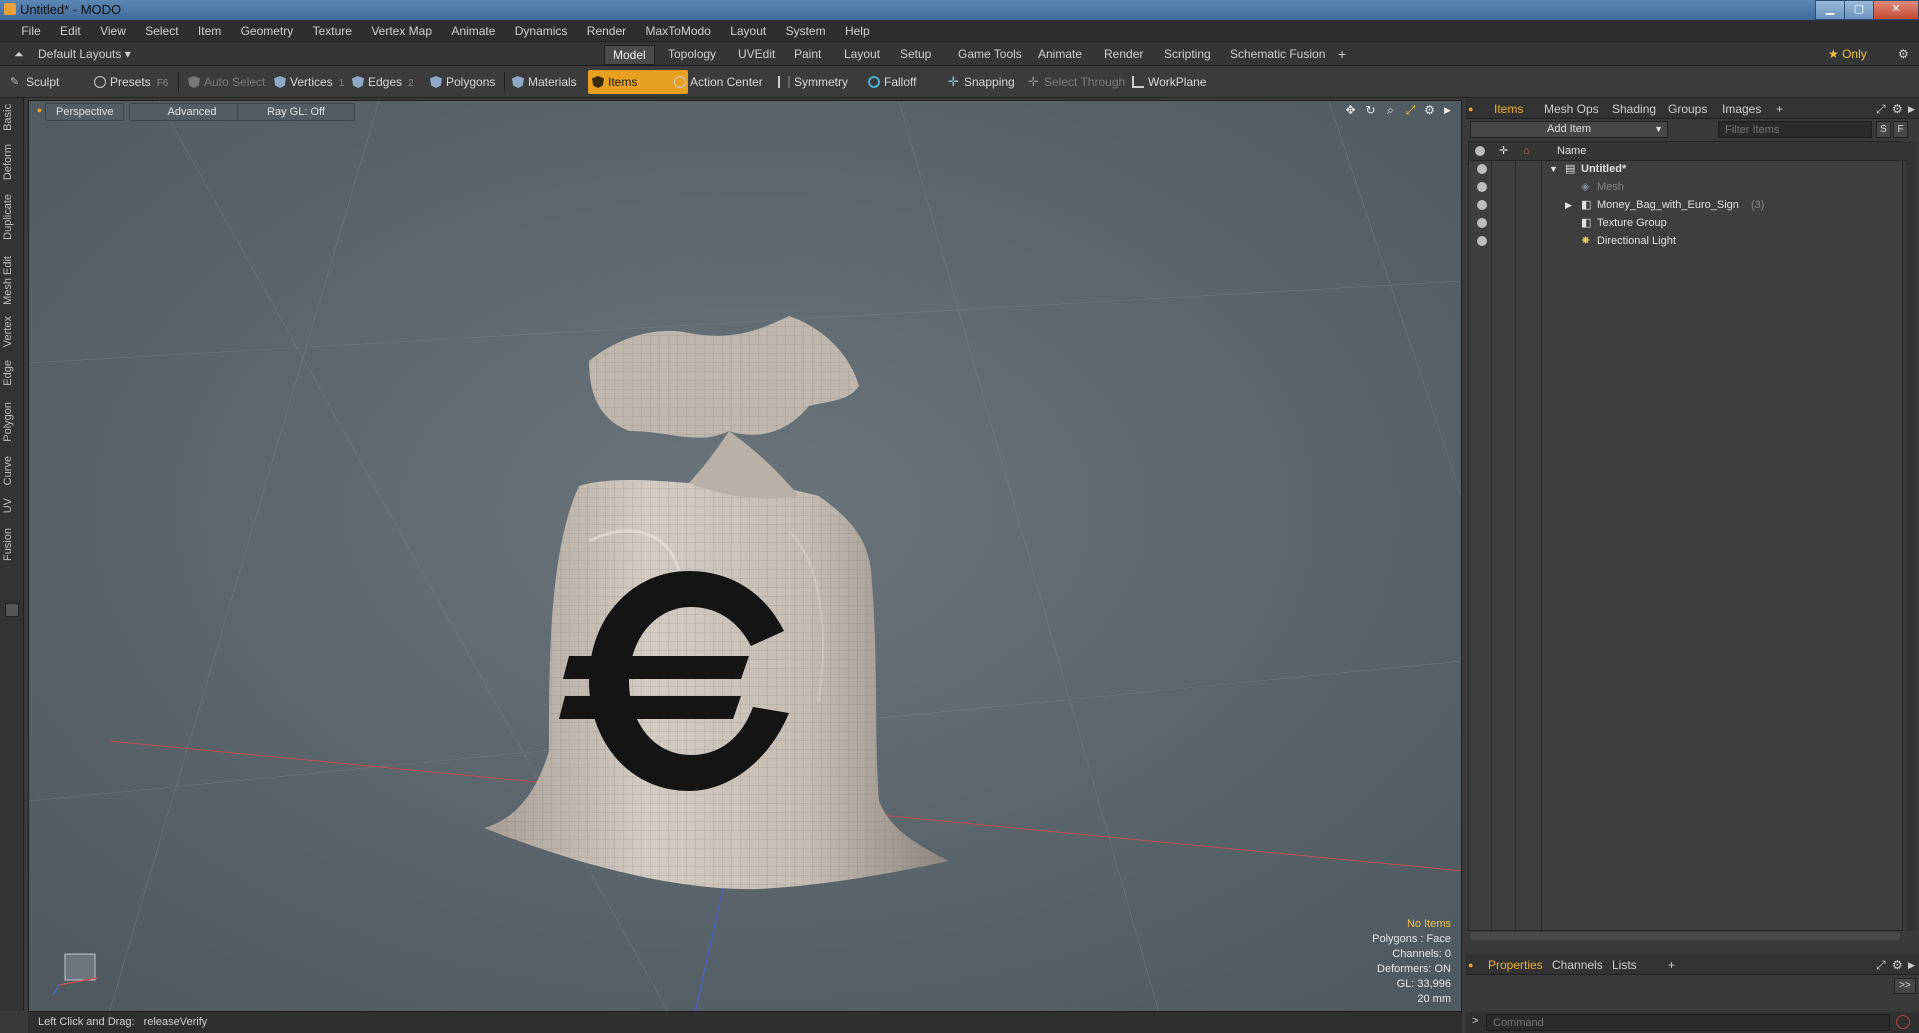 Image resolution: width=1919 pixels, height=1033 pixels. Describe the element at coordinates (12, 117) in the screenshot. I see `tab-basic: Basic` at that location.